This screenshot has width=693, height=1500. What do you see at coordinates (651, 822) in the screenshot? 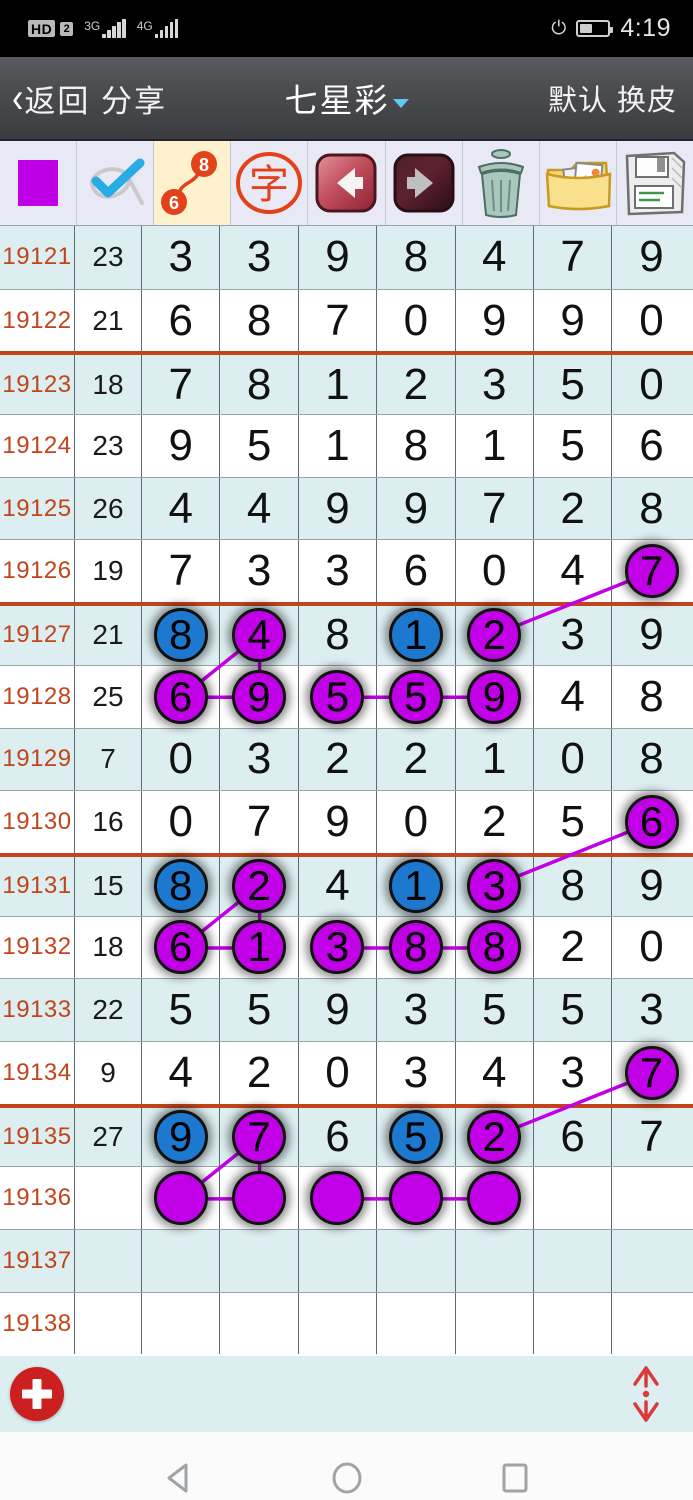
I see `marker-circle: 6` at bounding box center [651, 822].